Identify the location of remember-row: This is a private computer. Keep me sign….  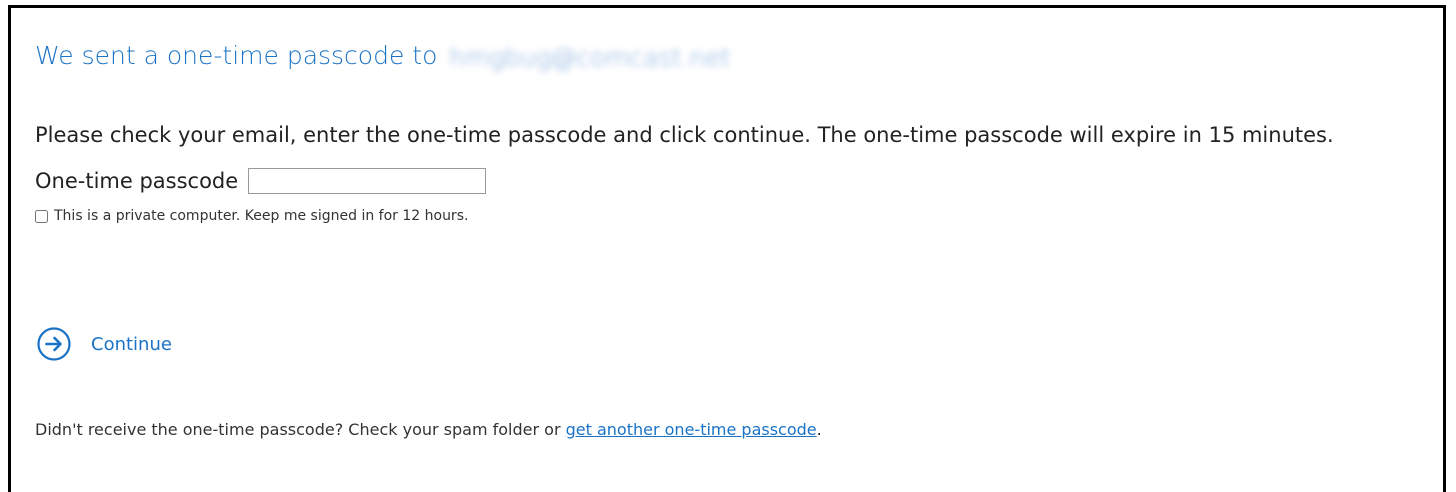
(251, 216).